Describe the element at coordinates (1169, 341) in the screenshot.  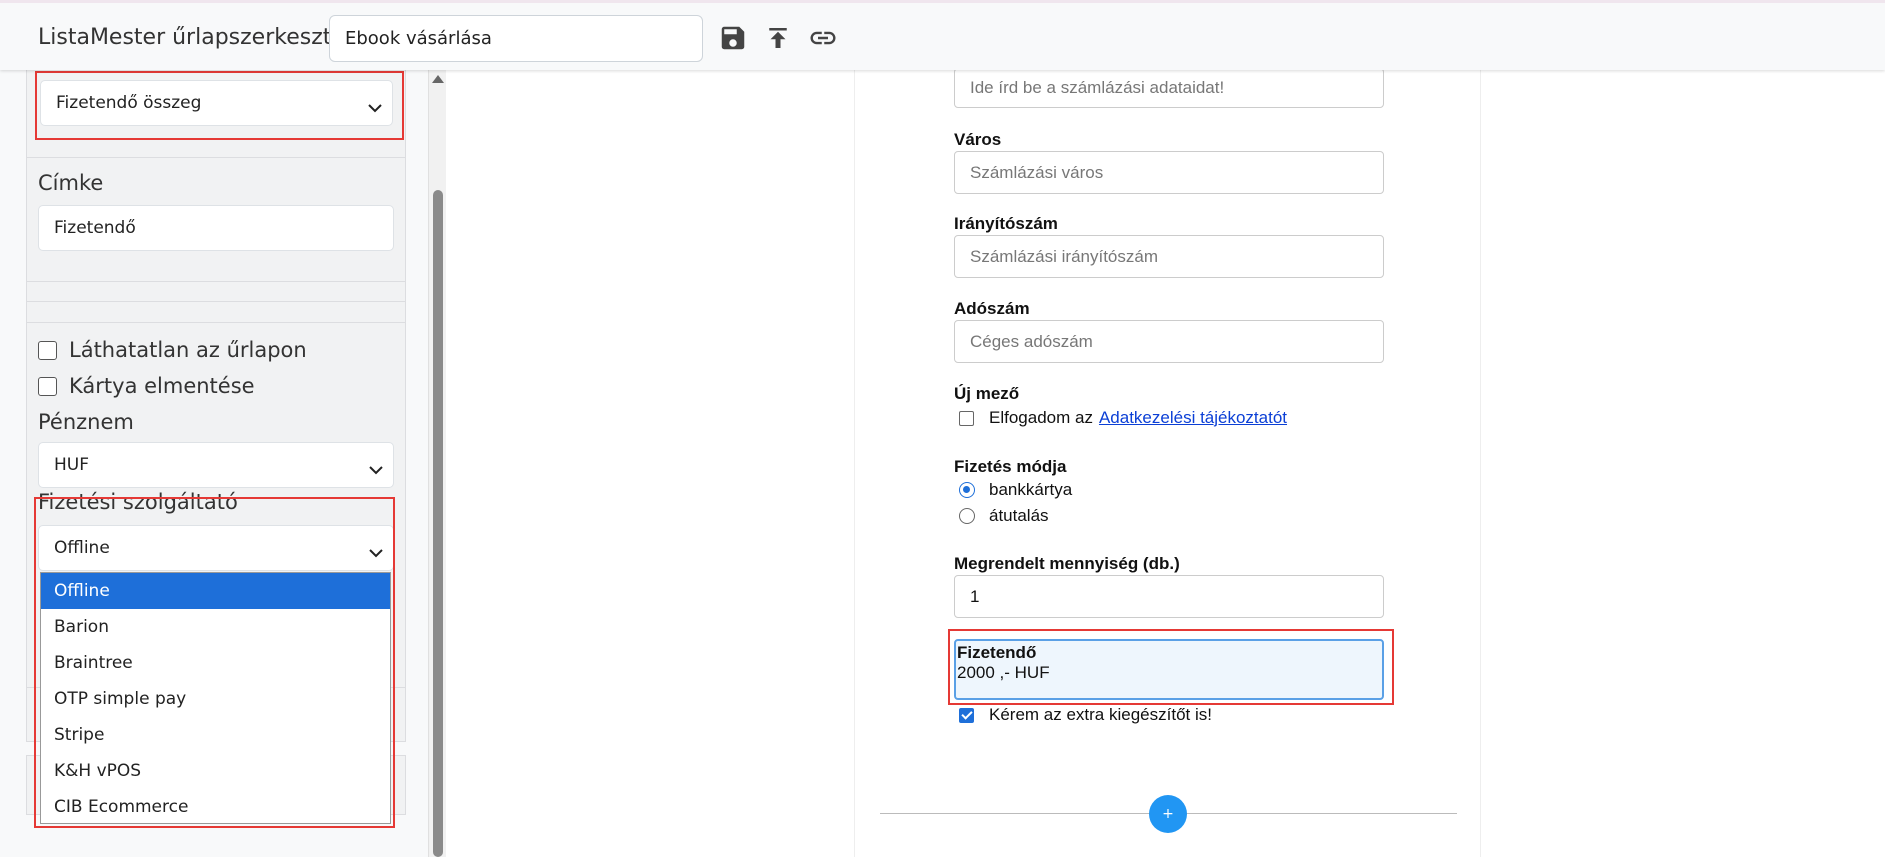
I see `tax-input: Céges adószám` at that location.